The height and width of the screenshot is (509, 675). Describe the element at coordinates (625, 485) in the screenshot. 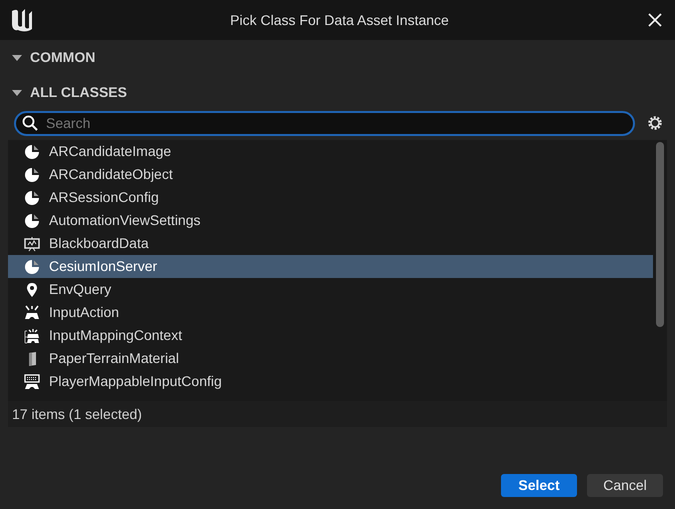

I see `cancel-button: Cancel` at that location.